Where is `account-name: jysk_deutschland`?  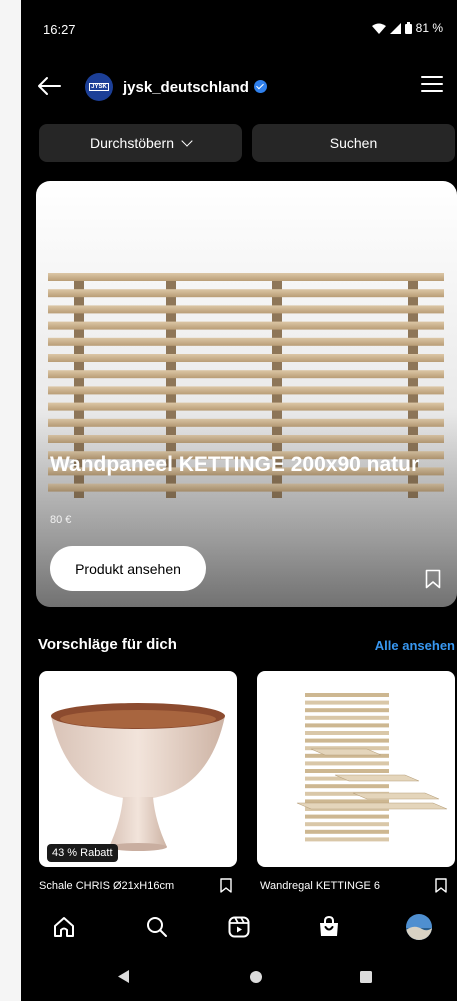 account-name: jysk_deutschland is located at coordinates (195, 87).